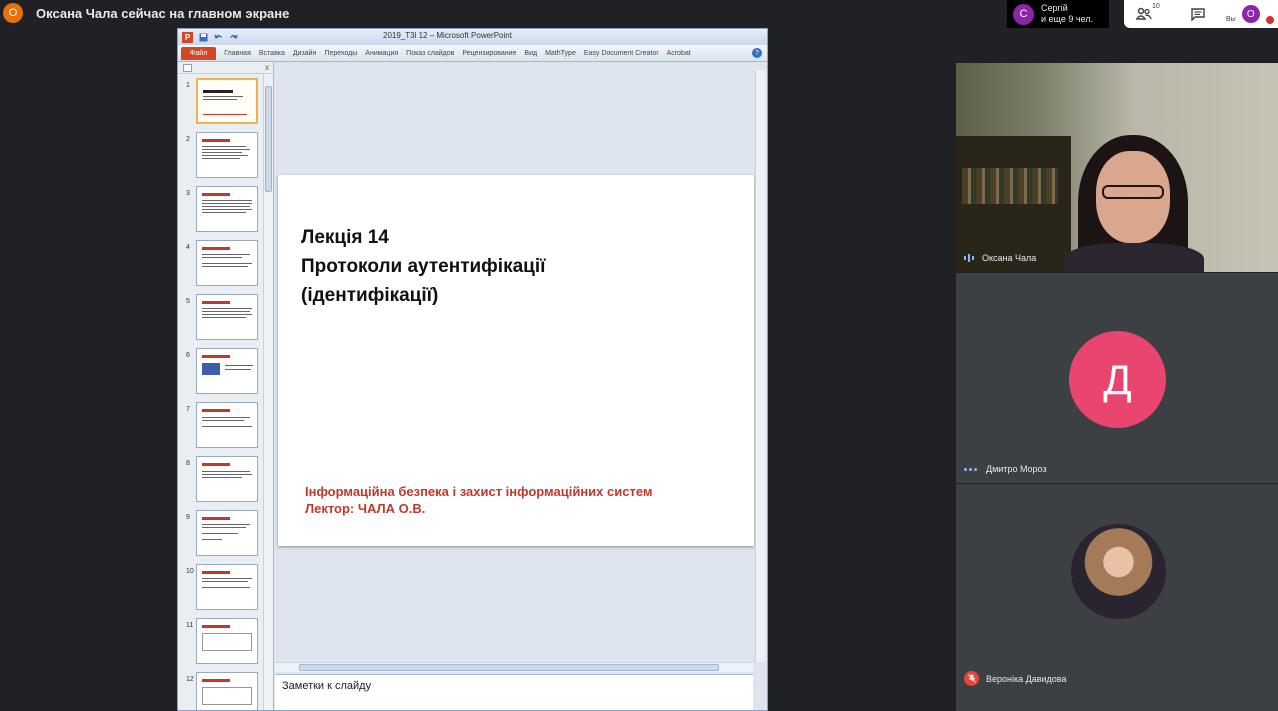 This screenshot has width=1278, height=711. Describe the element at coordinates (1118, 571) in the screenshot. I see `participant-photo` at that location.